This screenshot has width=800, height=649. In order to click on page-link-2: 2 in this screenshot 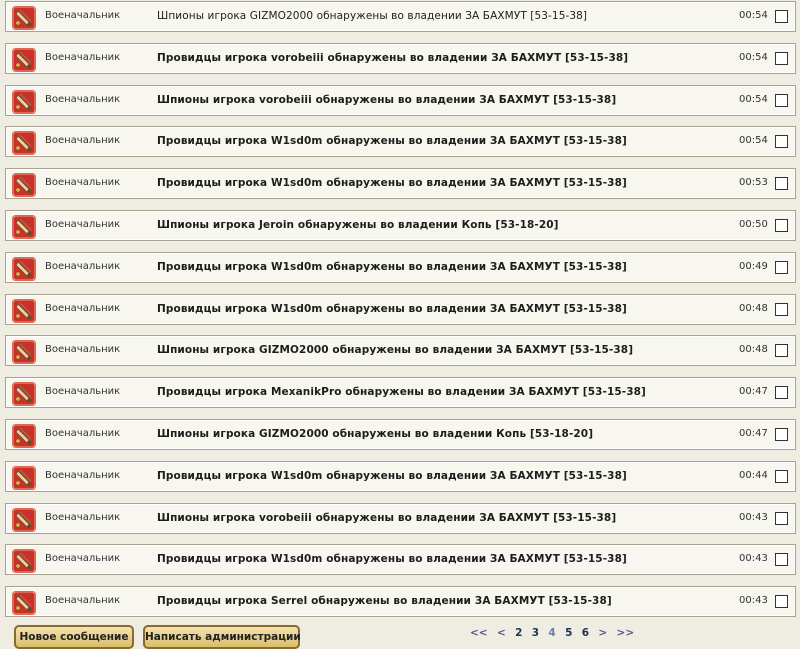, I will do `click(518, 633)`.